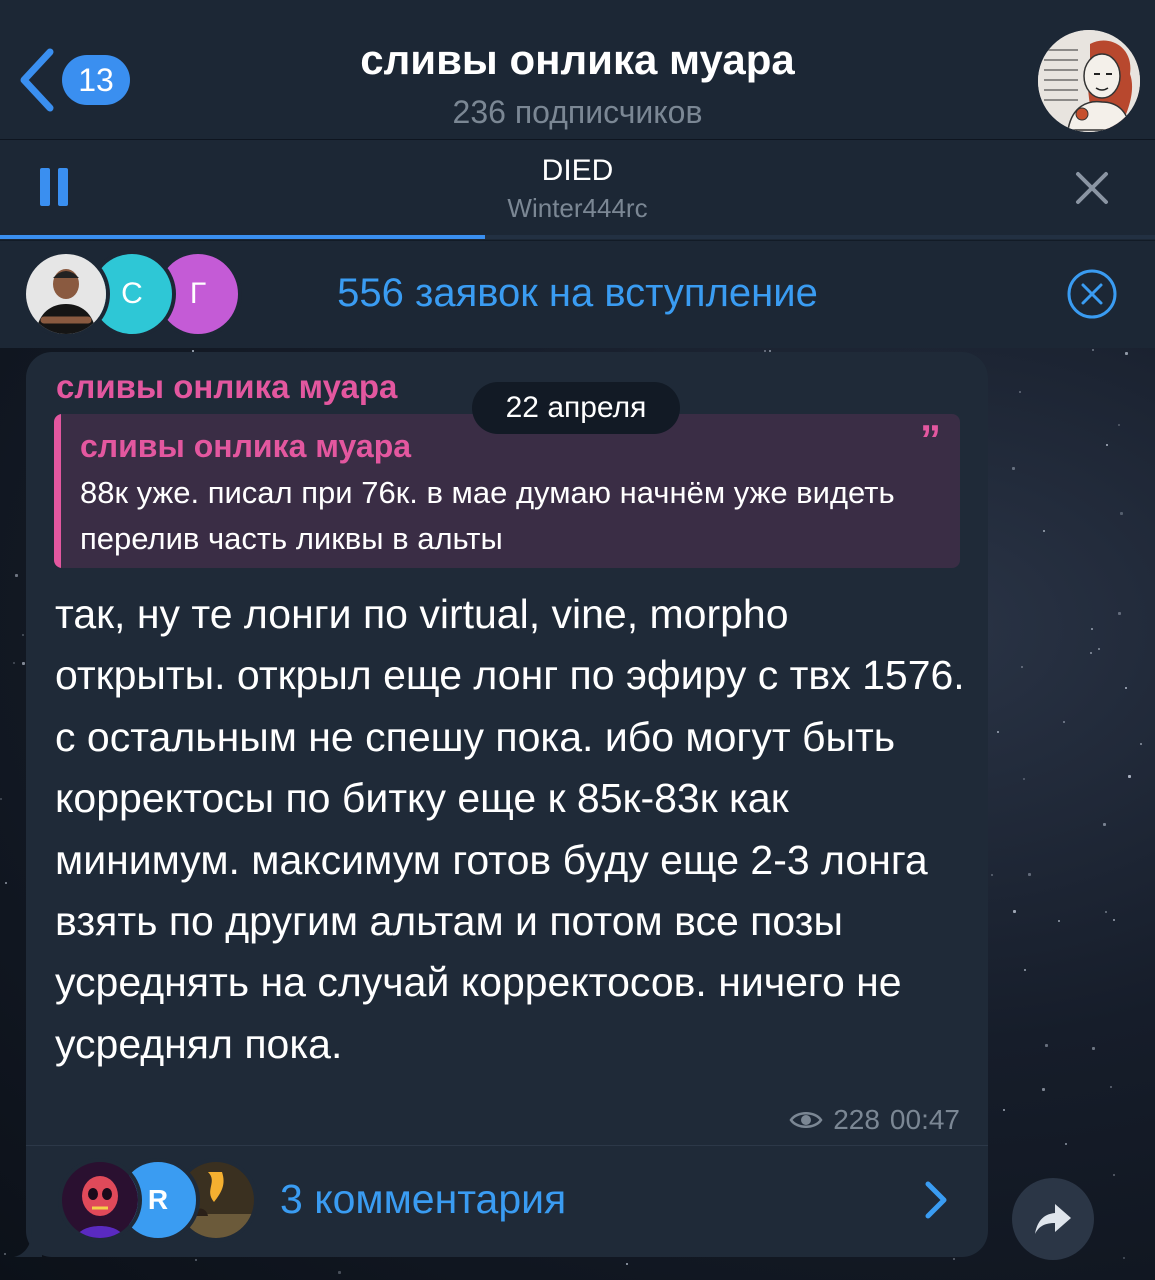  What do you see at coordinates (158, 1200) in the screenshot?
I see `commenter-avatars: R` at bounding box center [158, 1200].